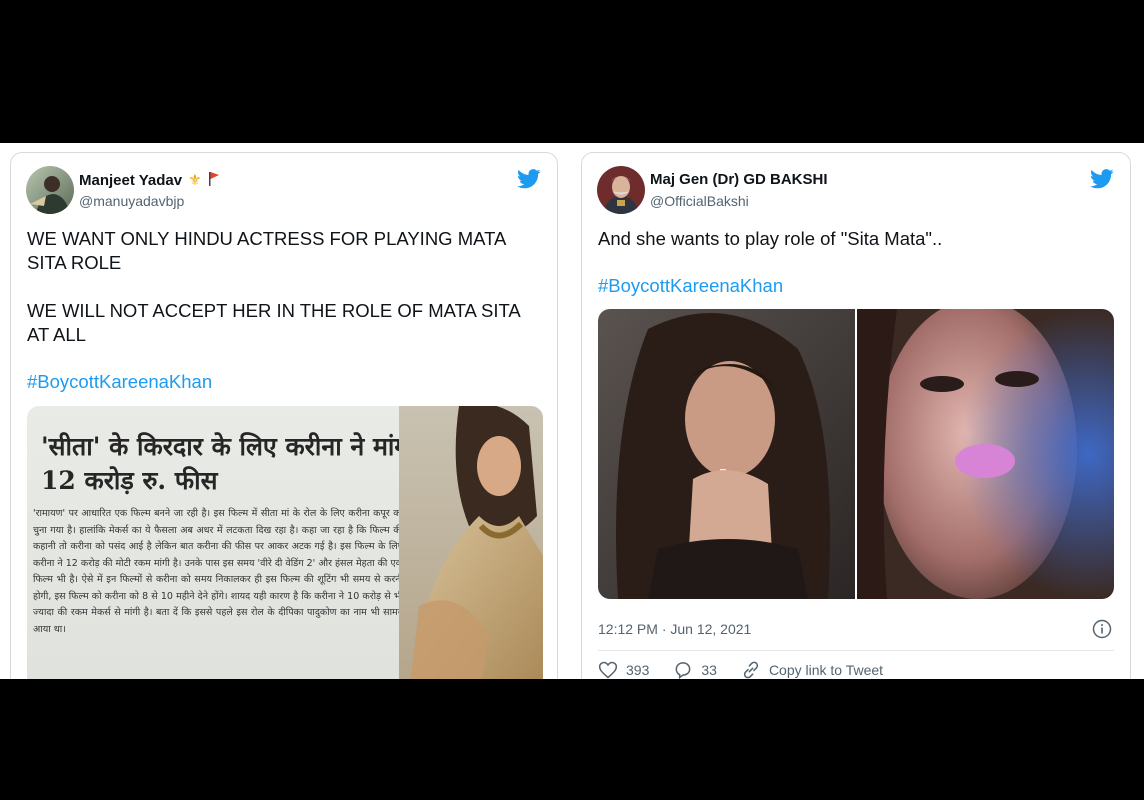 This screenshot has height=800, width=1144. What do you see at coordinates (739, 179) in the screenshot?
I see `display-name: Maj Gen (Dr) GD BAKSHI` at bounding box center [739, 179].